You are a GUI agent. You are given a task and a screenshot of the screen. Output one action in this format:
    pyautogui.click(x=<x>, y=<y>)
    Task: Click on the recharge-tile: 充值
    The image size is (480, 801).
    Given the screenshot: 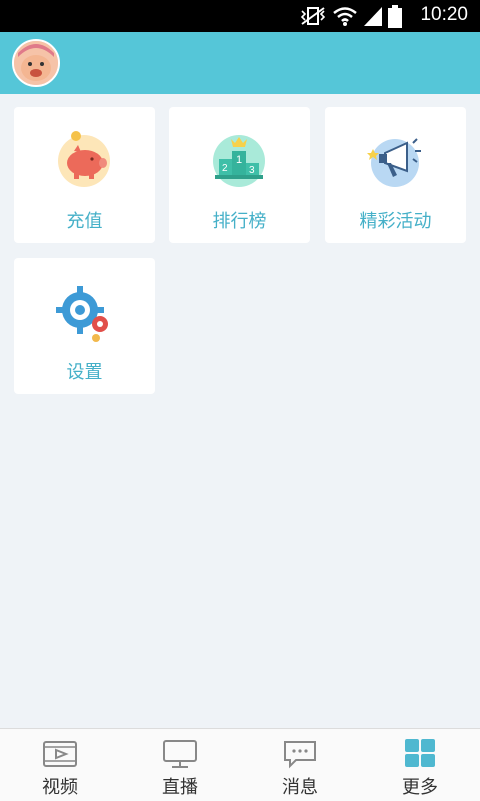 What is the action you would take?
    pyautogui.click(x=84, y=175)
    